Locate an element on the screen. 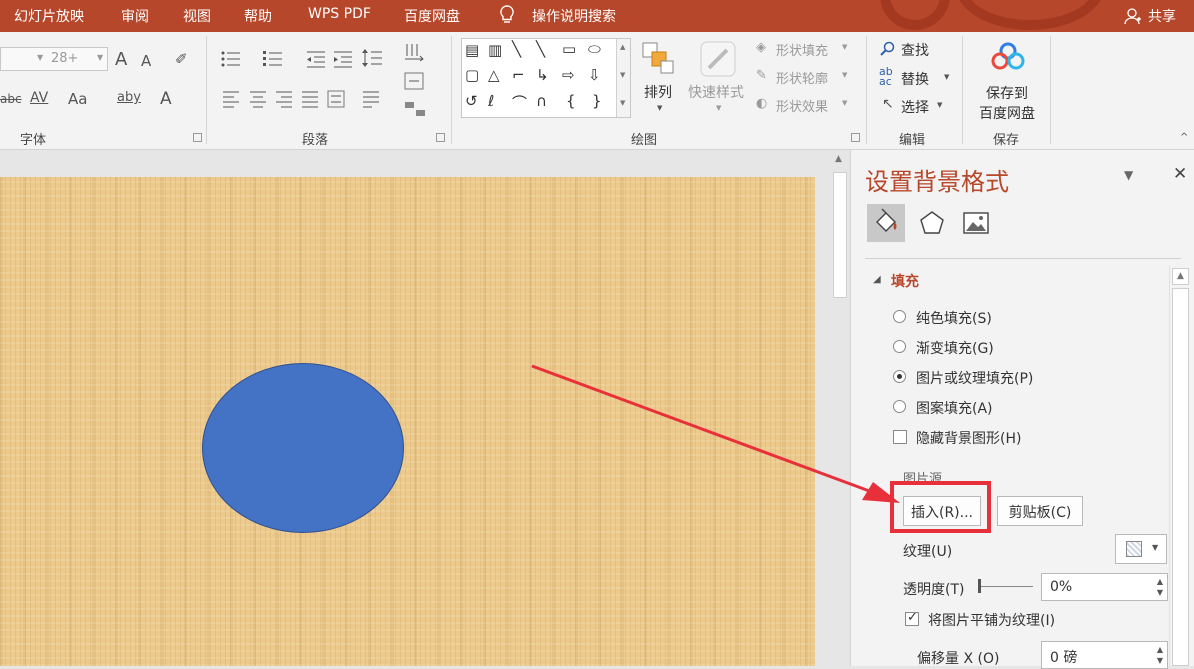  find-button: 查找 is located at coordinates (915, 50).